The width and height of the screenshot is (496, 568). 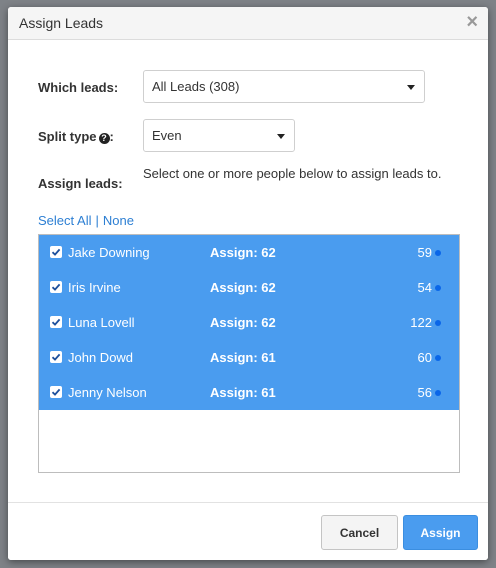 What do you see at coordinates (101, 322) in the screenshot?
I see `person-name: Luna Lovell` at bounding box center [101, 322].